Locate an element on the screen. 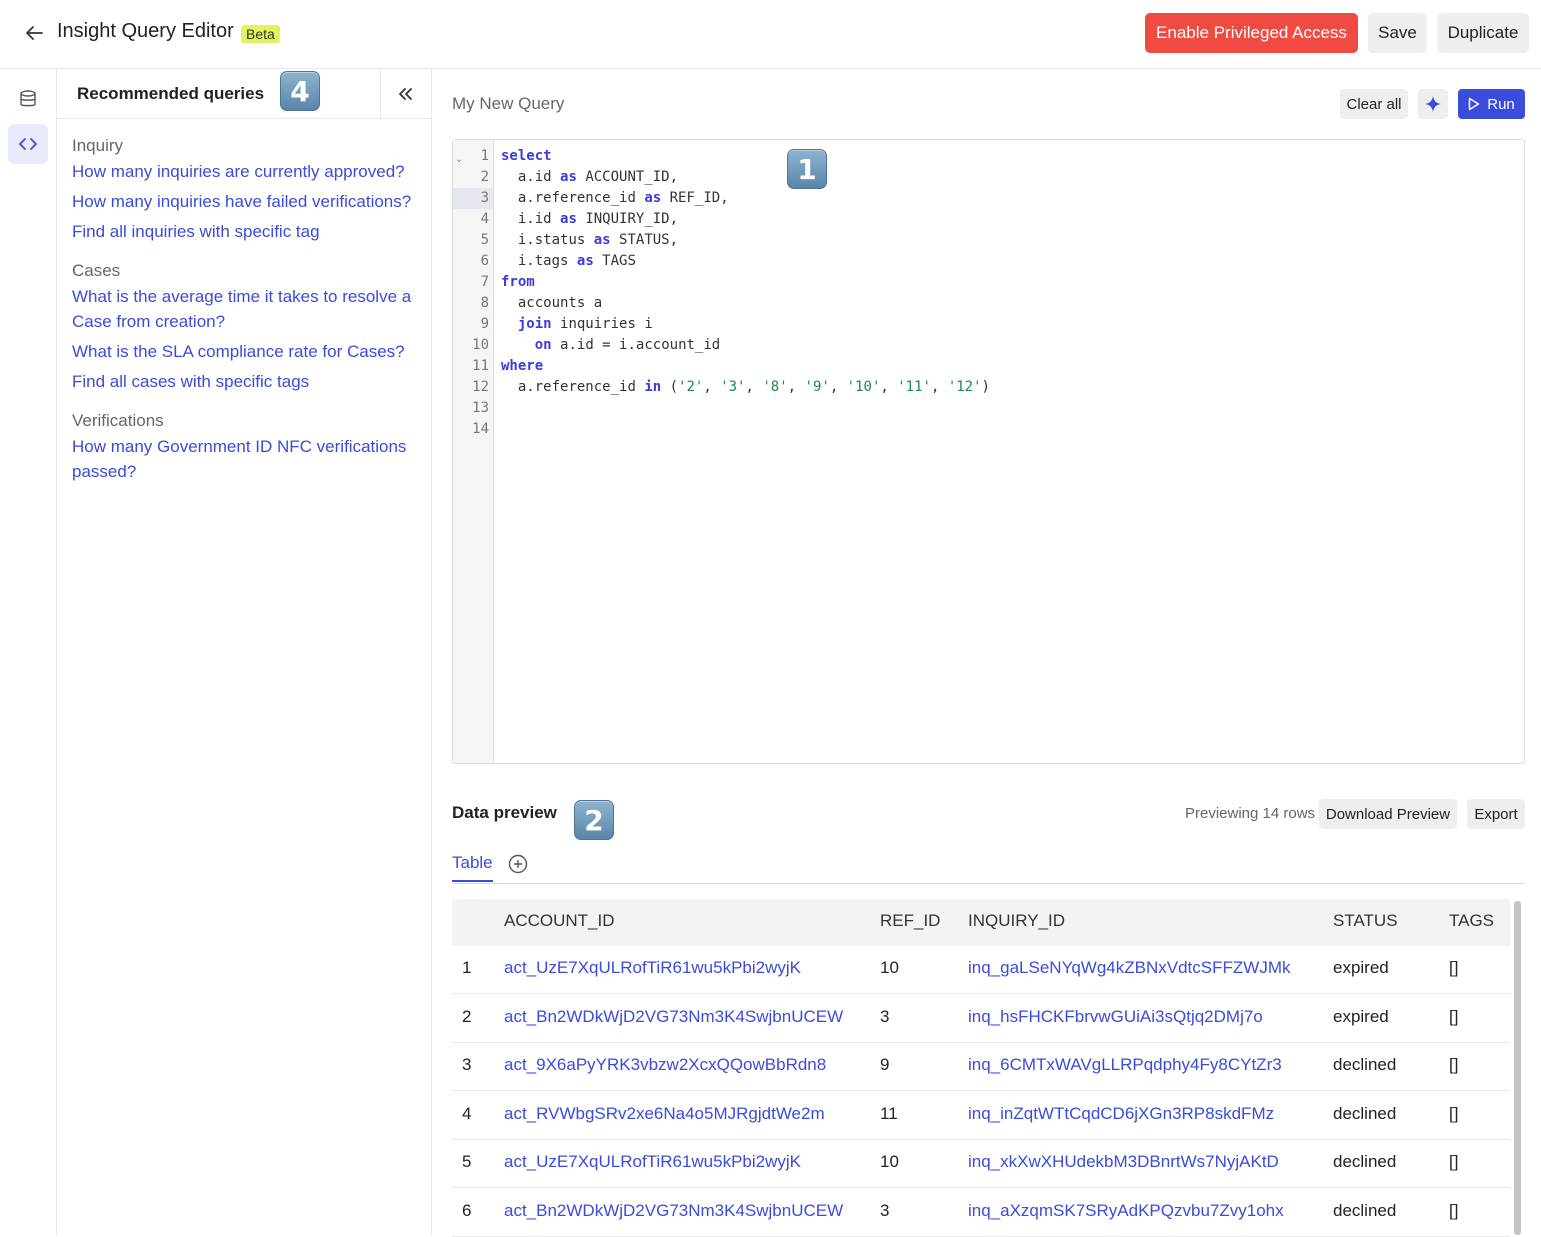 This screenshot has width=1541, height=1237. run-label: Run is located at coordinates (1501, 104).